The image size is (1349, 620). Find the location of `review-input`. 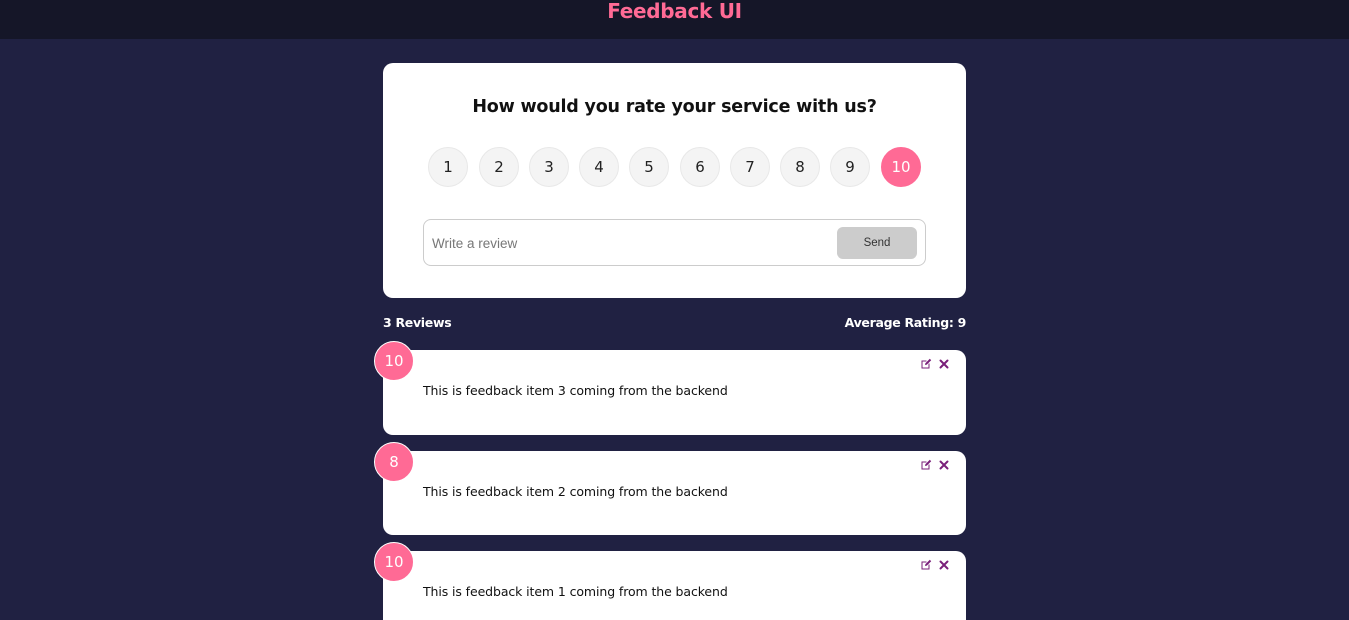

review-input is located at coordinates (632, 243).